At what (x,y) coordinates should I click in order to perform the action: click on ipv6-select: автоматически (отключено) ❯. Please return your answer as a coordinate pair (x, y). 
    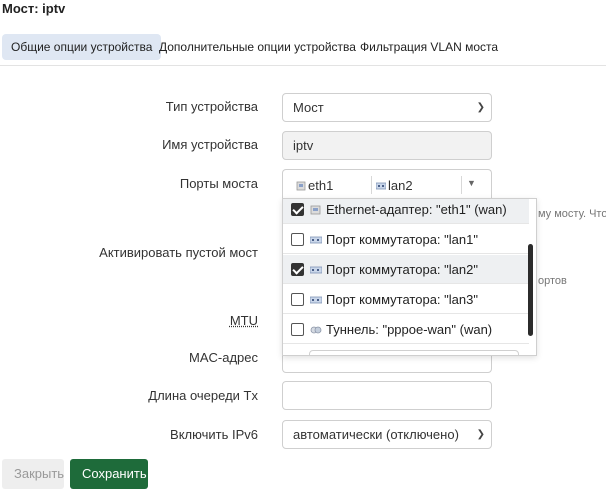
    Looking at the image, I should click on (387, 434).